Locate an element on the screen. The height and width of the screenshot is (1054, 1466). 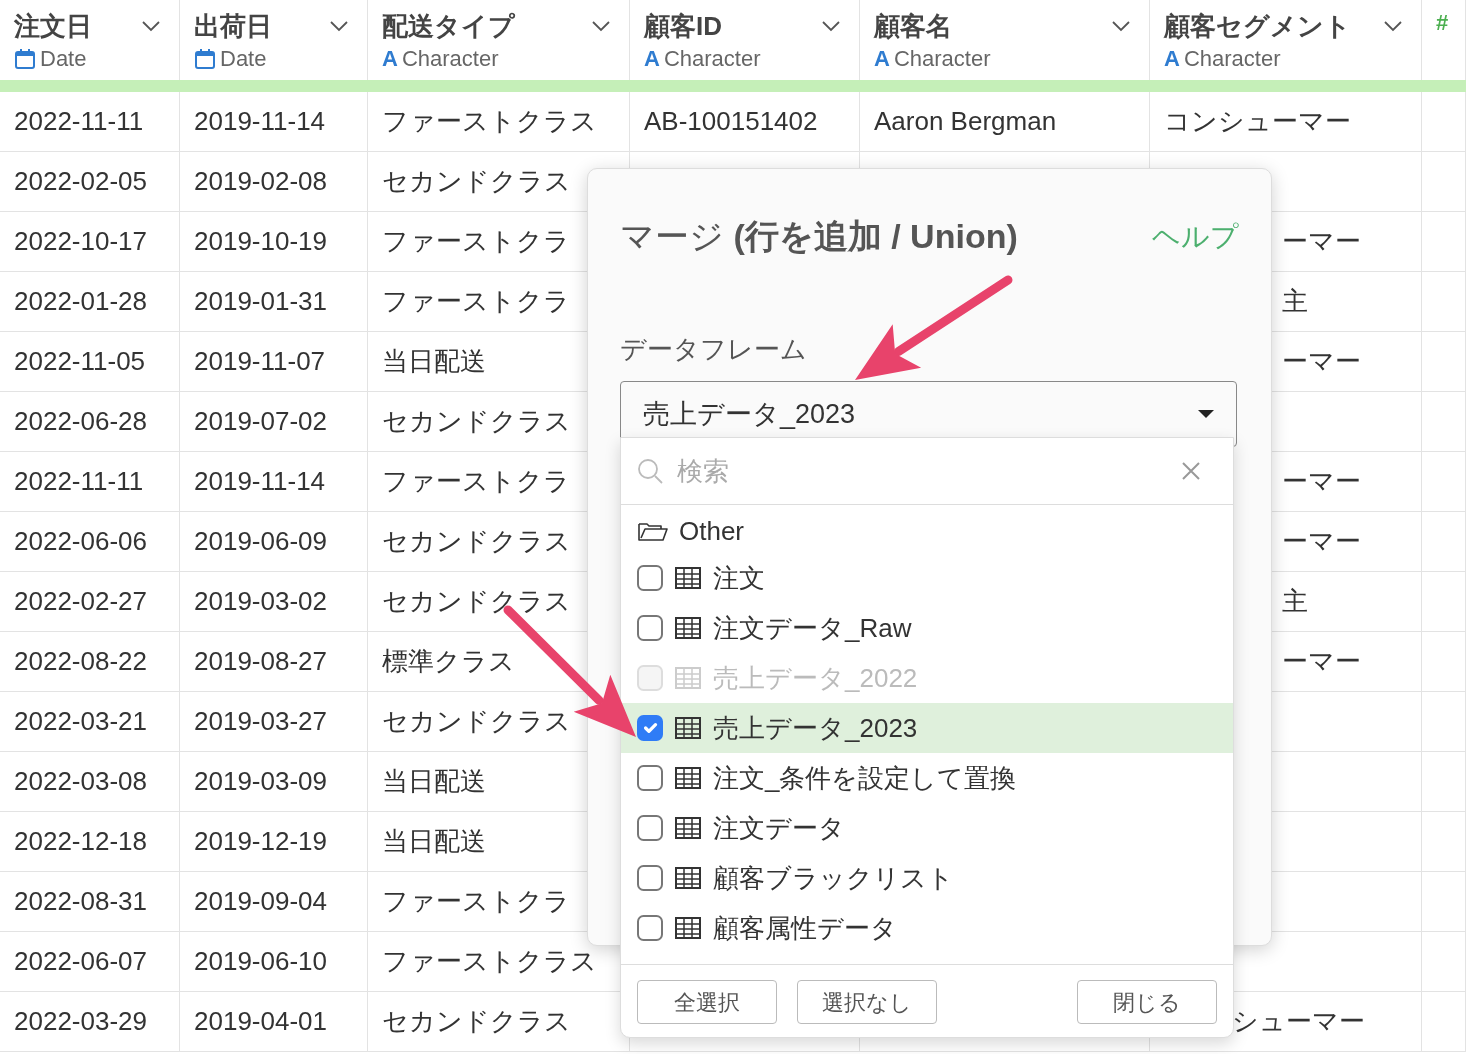
table-cell: 2019-03-27 is located at coordinates (274, 722).